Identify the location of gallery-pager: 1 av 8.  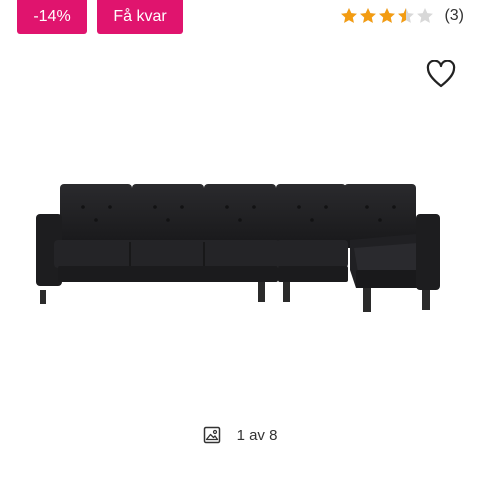
(240, 435).